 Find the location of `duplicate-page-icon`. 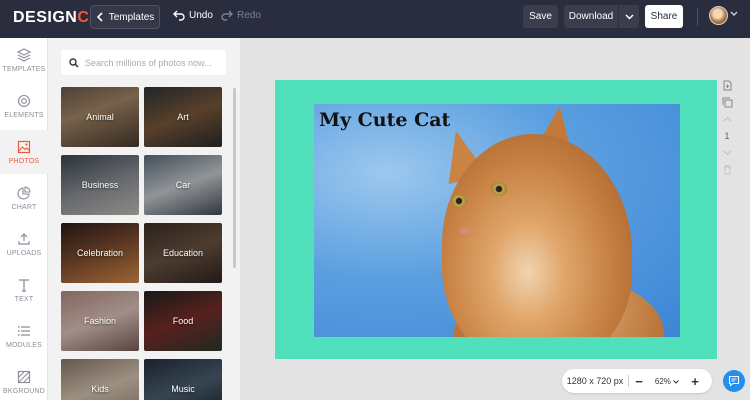

duplicate-page-icon is located at coordinates (727, 102).